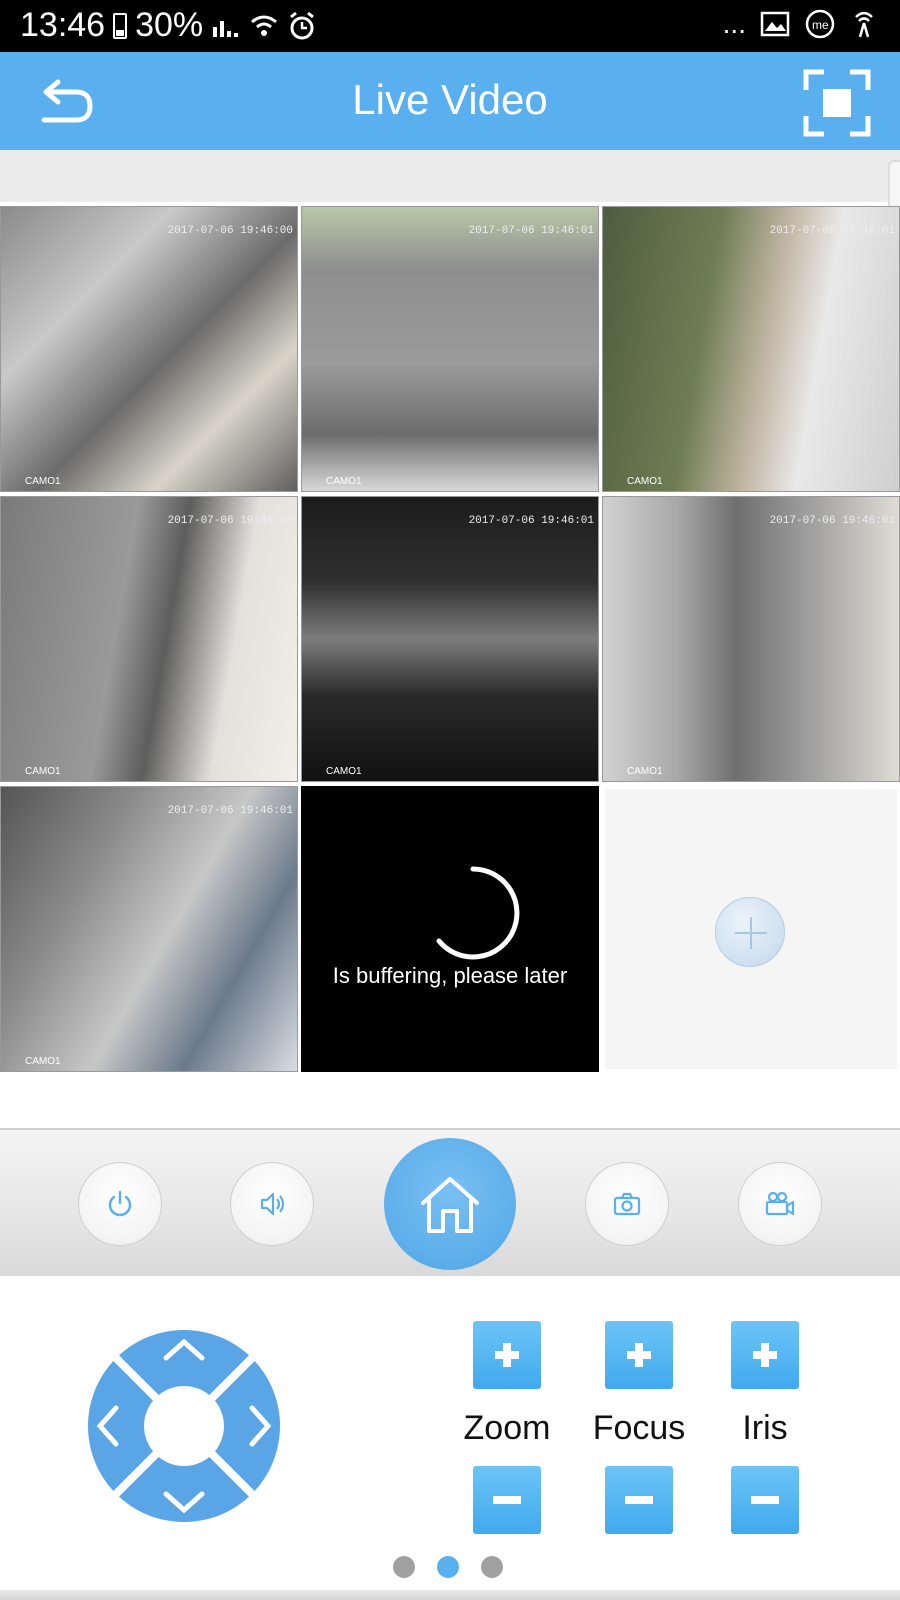 Image resolution: width=900 pixels, height=1600 pixels. I want to click on power-button, so click(120, 1204).